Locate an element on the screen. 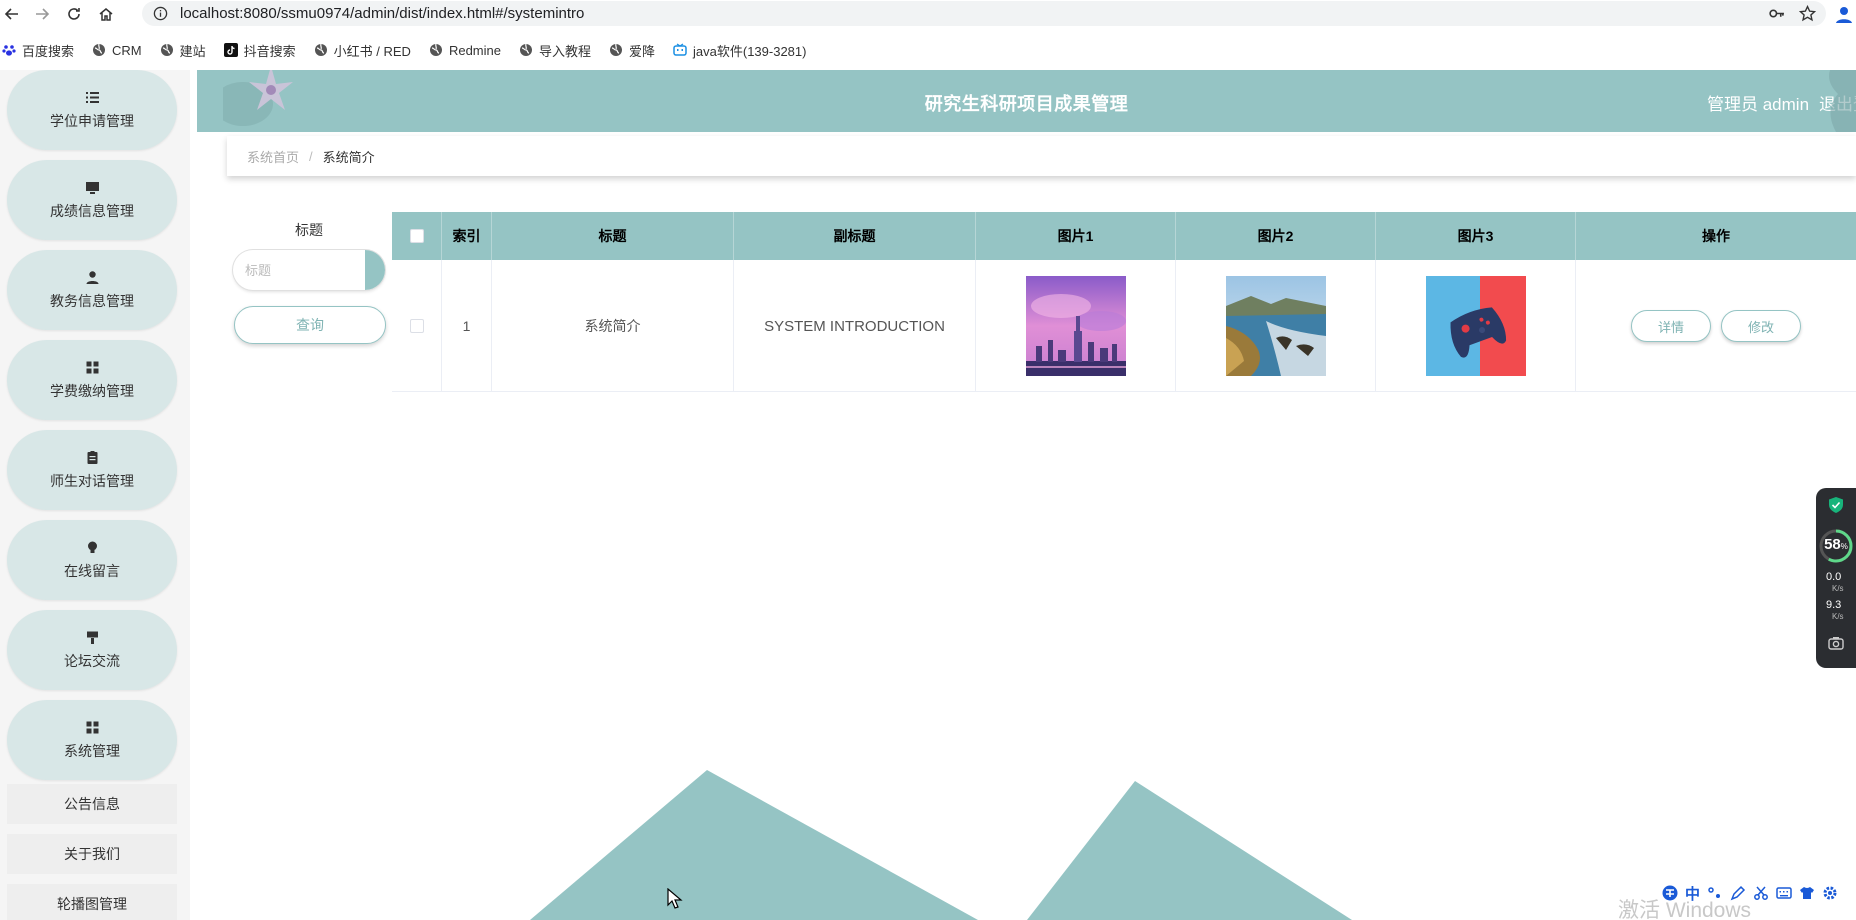 Image resolution: width=1856 pixels, height=920 pixels. row-image3-cell is located at coordinates (1476, 326).